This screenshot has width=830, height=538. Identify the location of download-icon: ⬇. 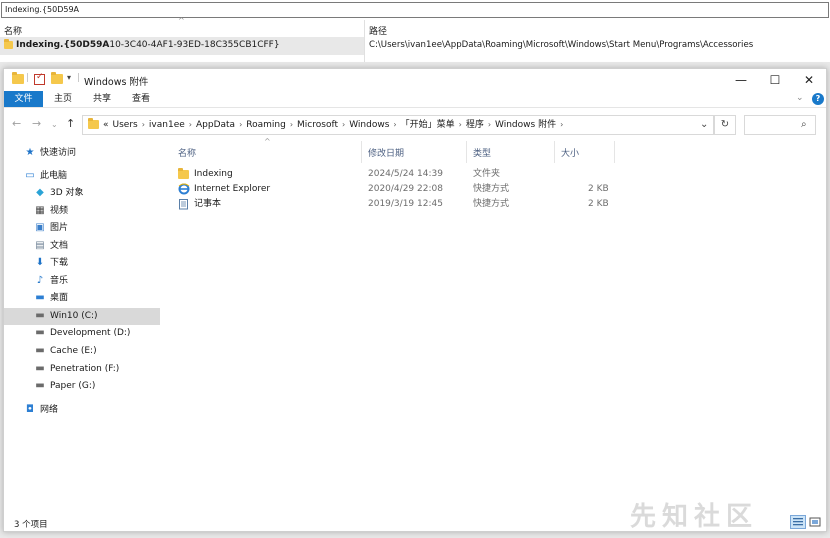
(40, 262).